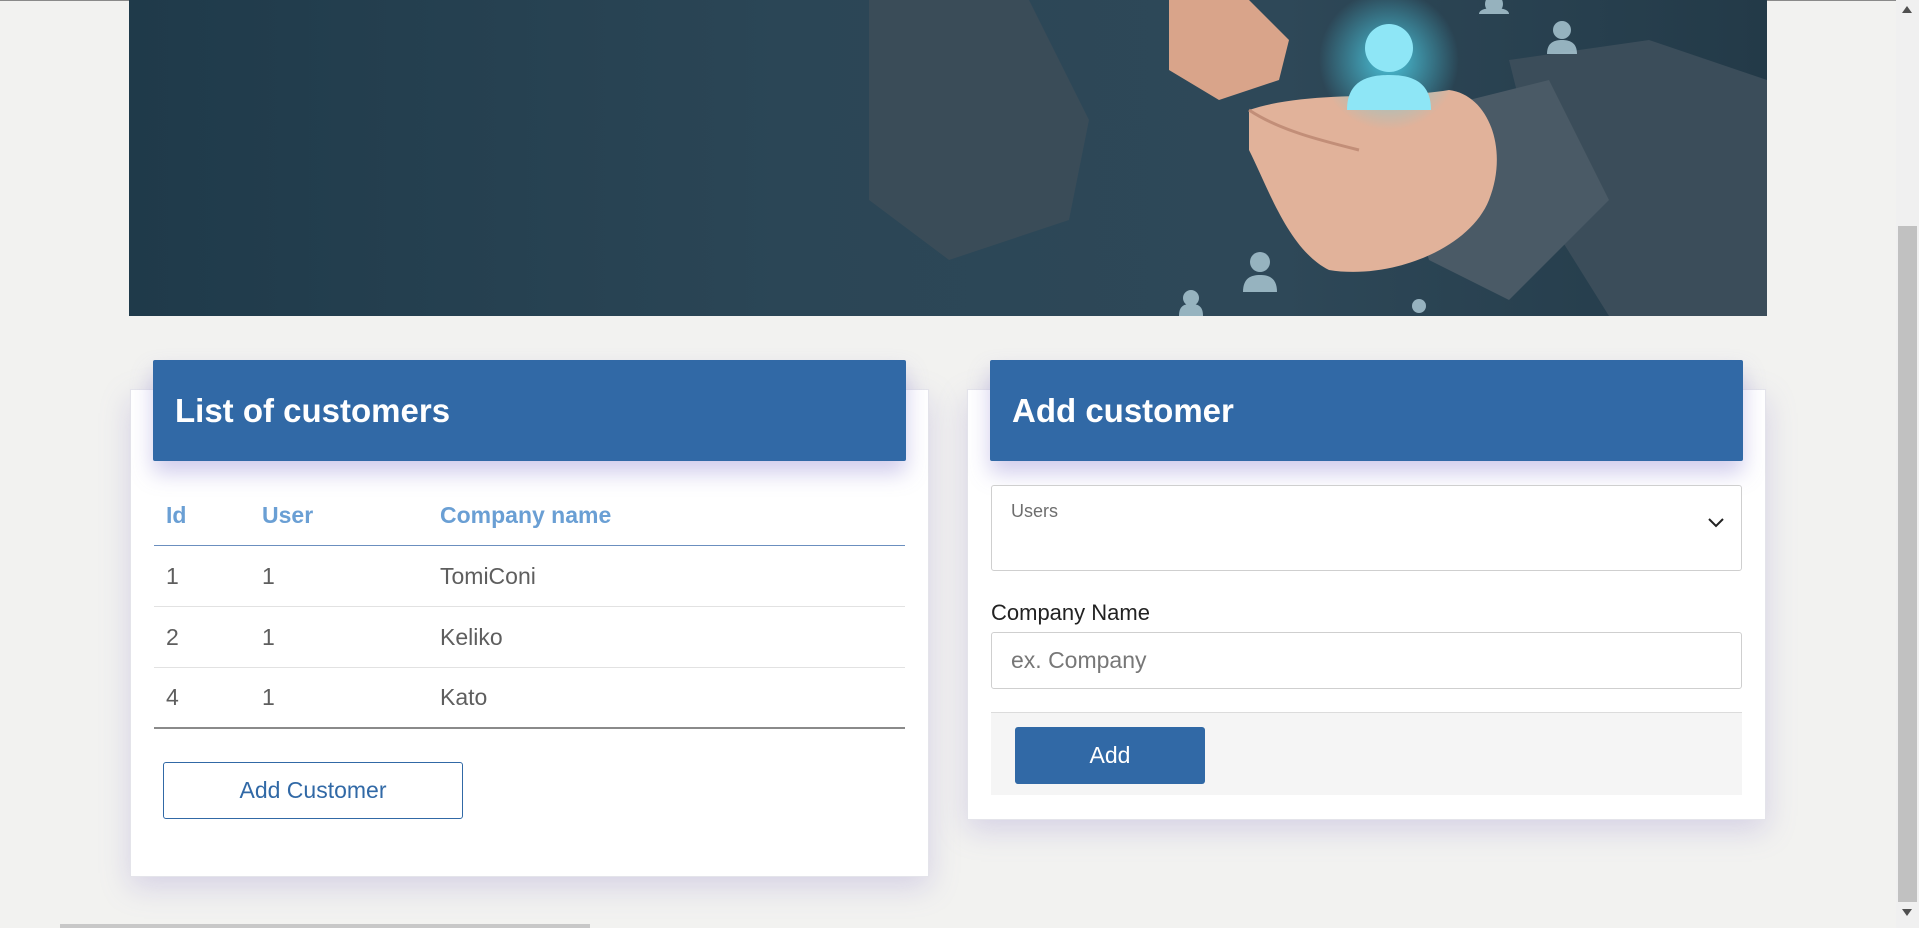 This screenshot has width=1919, height=928. I want to click on vertical-scrollbar, so click(1907, 464).